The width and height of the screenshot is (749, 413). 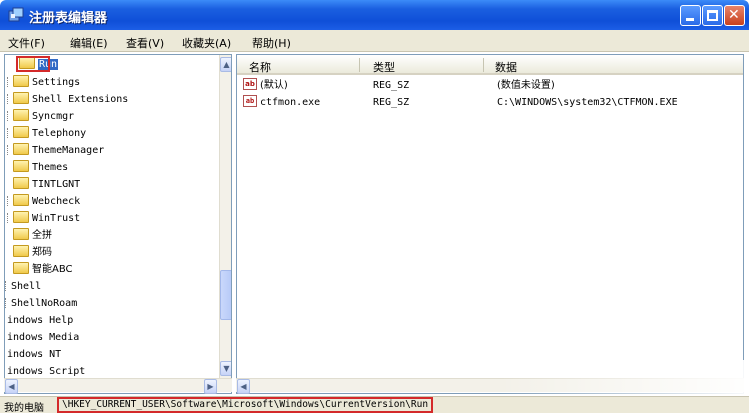 I want to click on menu-view: 查看(V), so click(x=145, y=43).